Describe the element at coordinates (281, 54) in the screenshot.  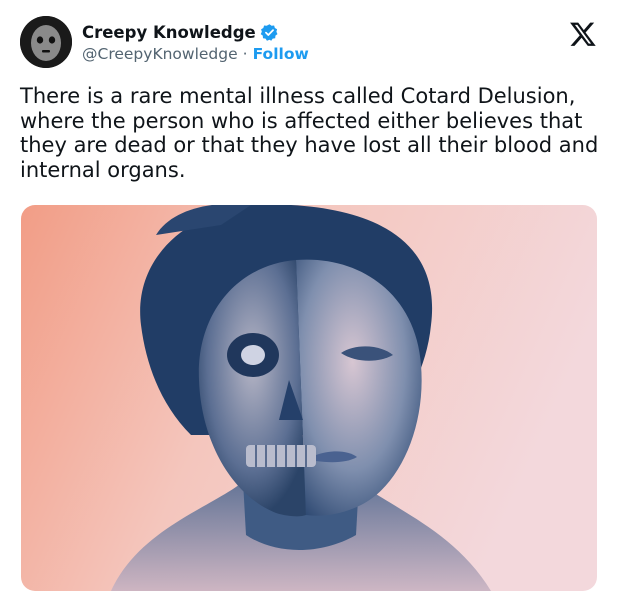
I see `follow-button: Follow` at that location.